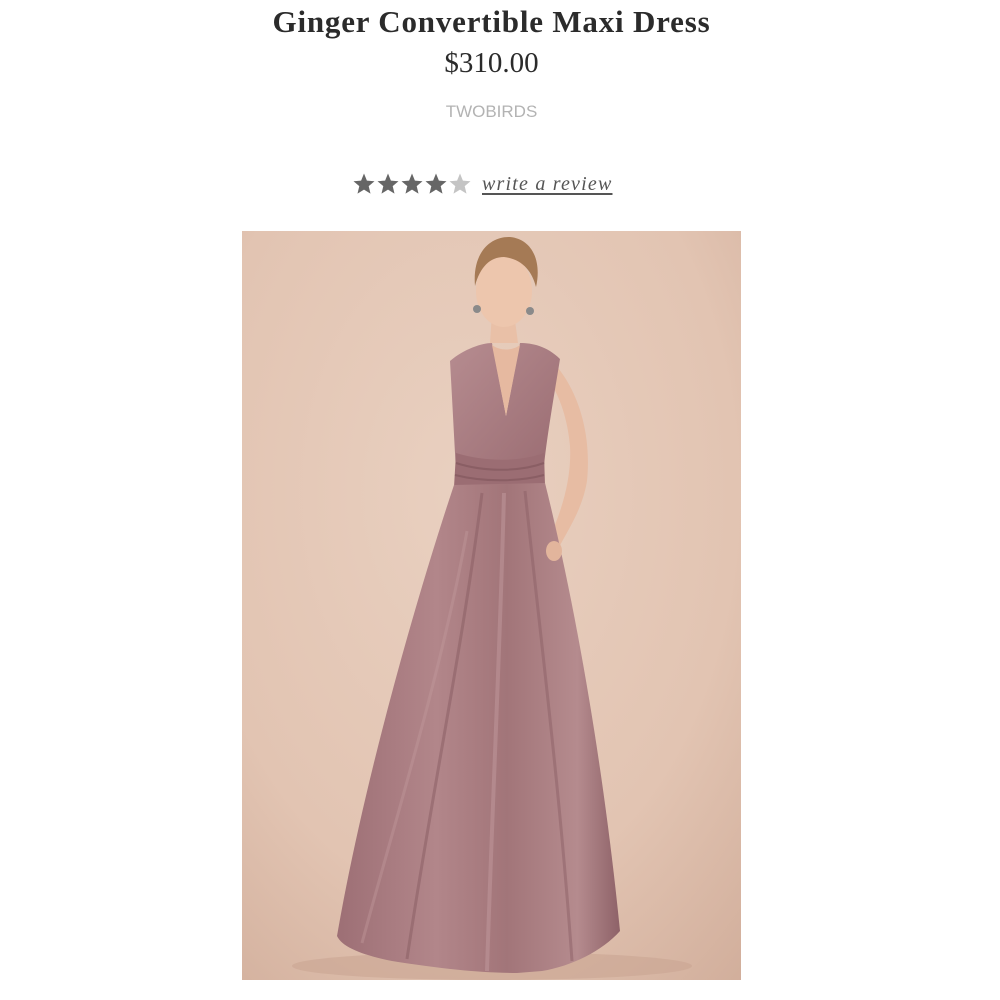  I want to click on write-review-link: write a review, so click(547, 184).